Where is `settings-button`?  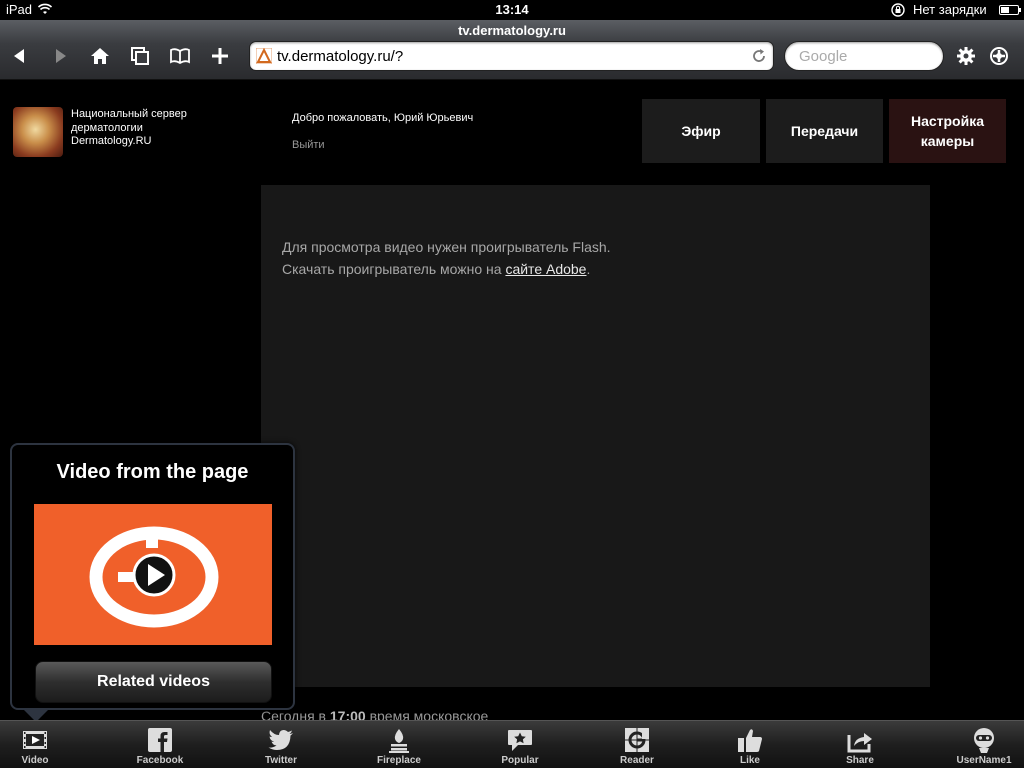 settings-button is located at coordinates (966, 56).